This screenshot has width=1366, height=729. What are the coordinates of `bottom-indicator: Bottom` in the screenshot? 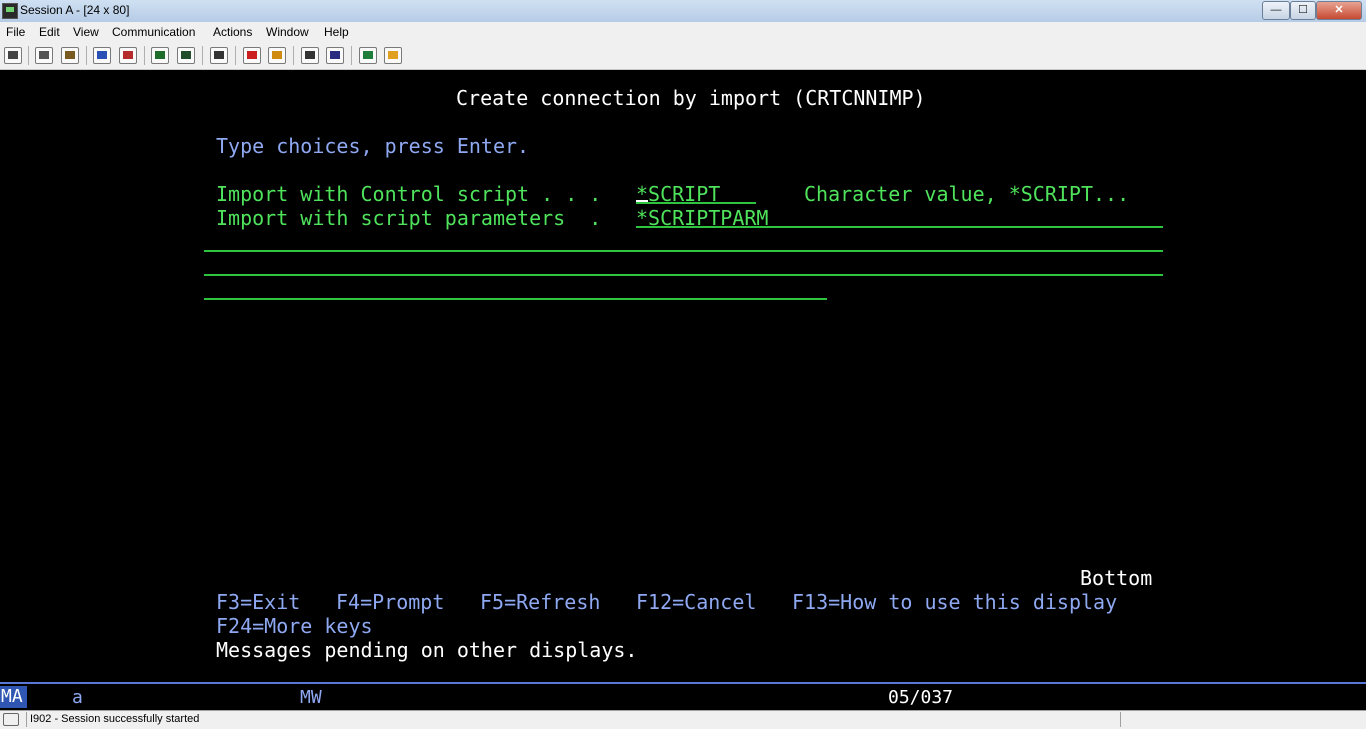 It's located at (1116, 578).